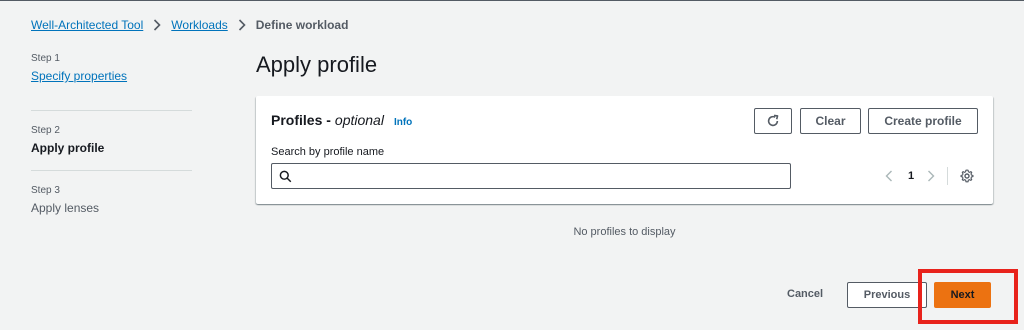 This screenshot has height=330, width=1024. I want to click on chevron-left-icon, so click(889, 176).